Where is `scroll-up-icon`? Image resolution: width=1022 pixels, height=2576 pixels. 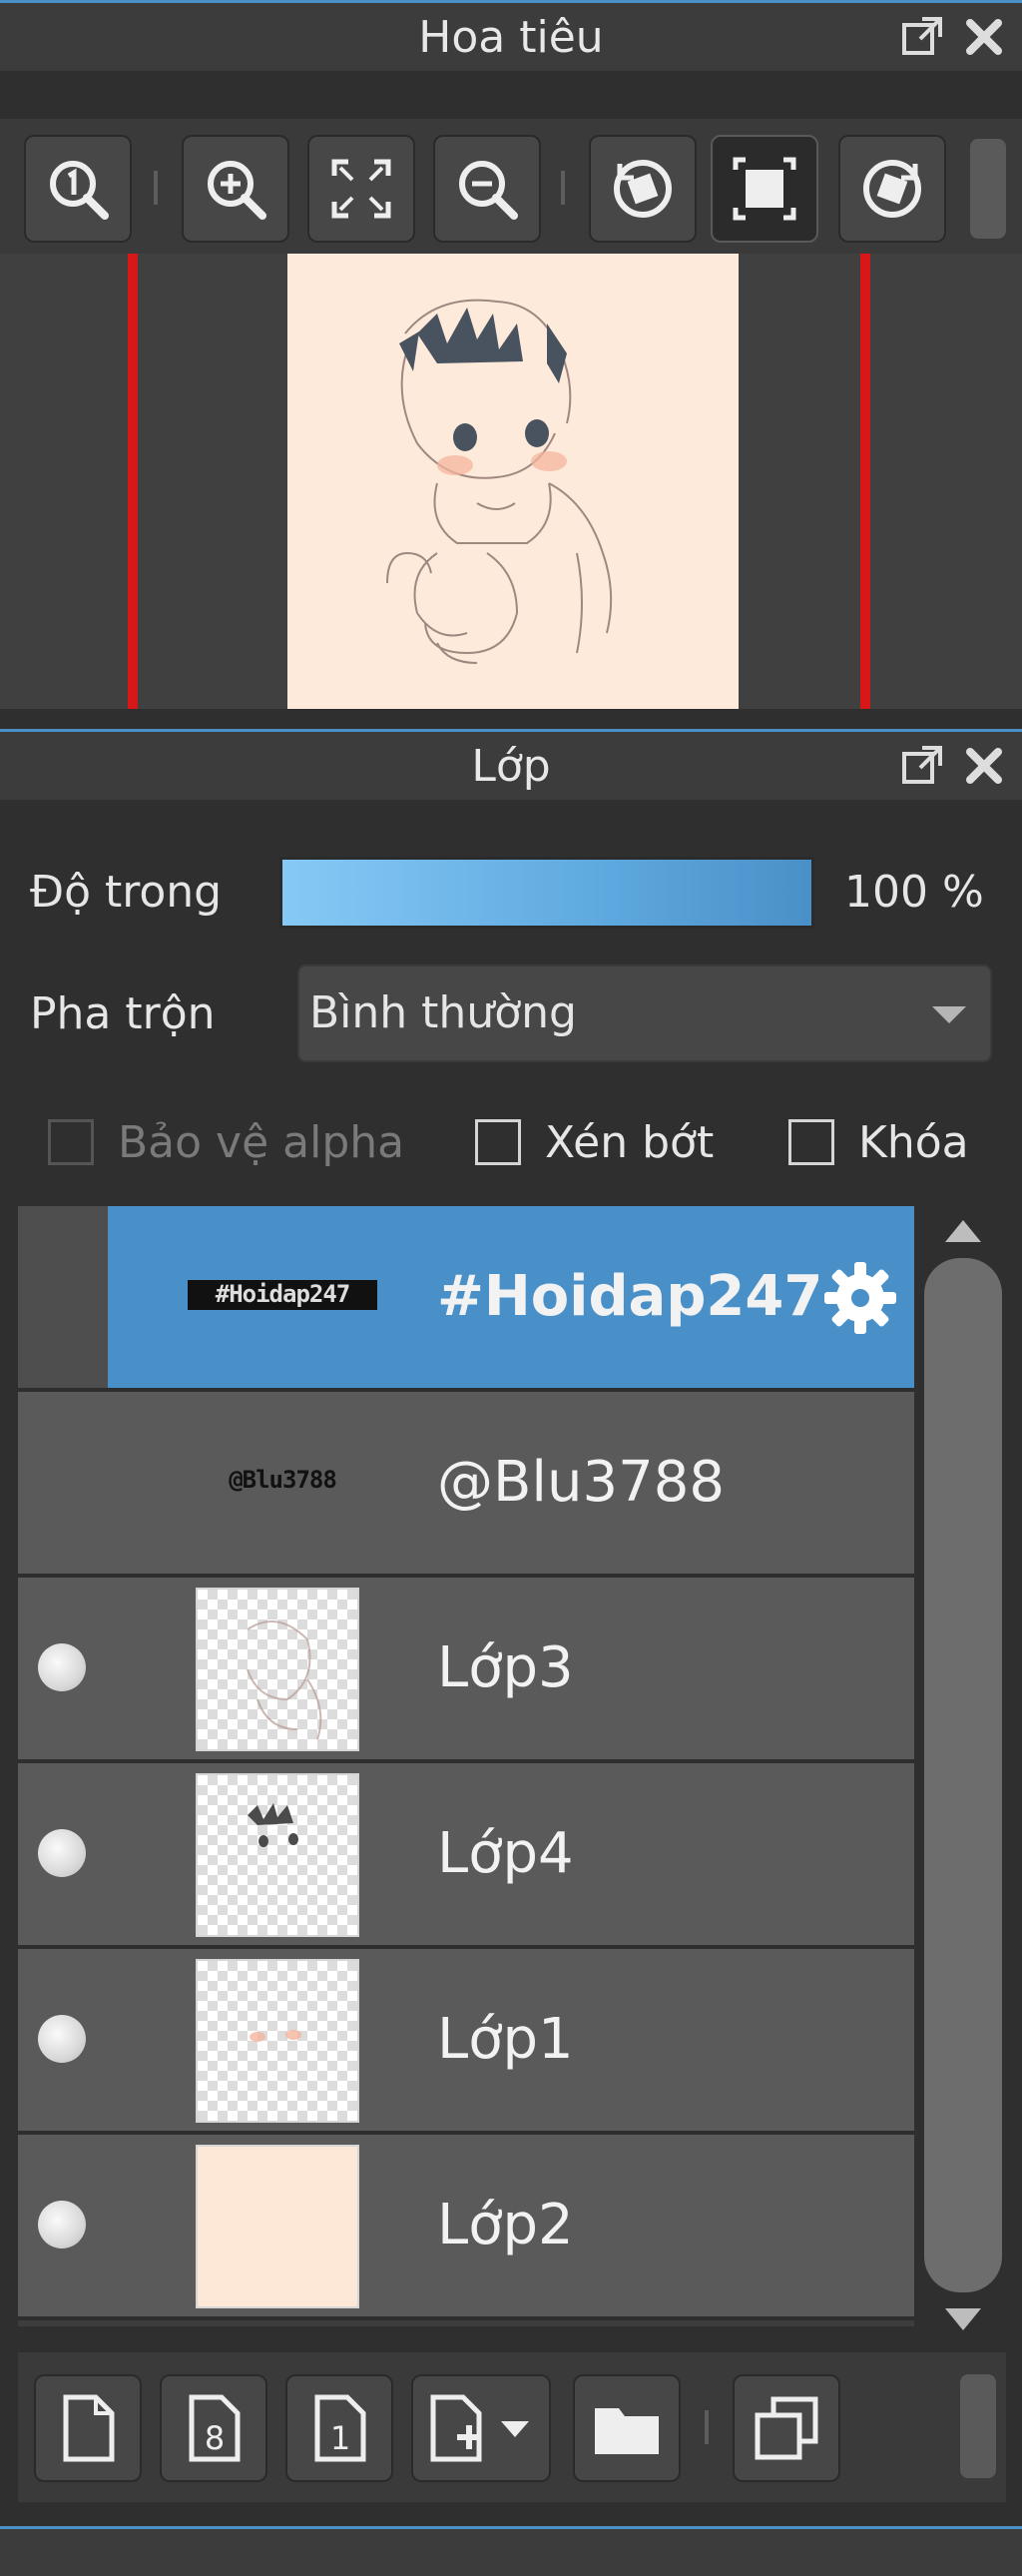 scroll-up-icon is located at coordinates (963, 1230).